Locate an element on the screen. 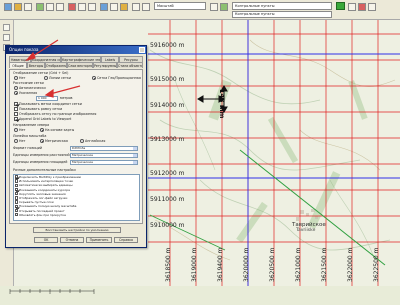  measure-icon is located at coordinates (82, 7).